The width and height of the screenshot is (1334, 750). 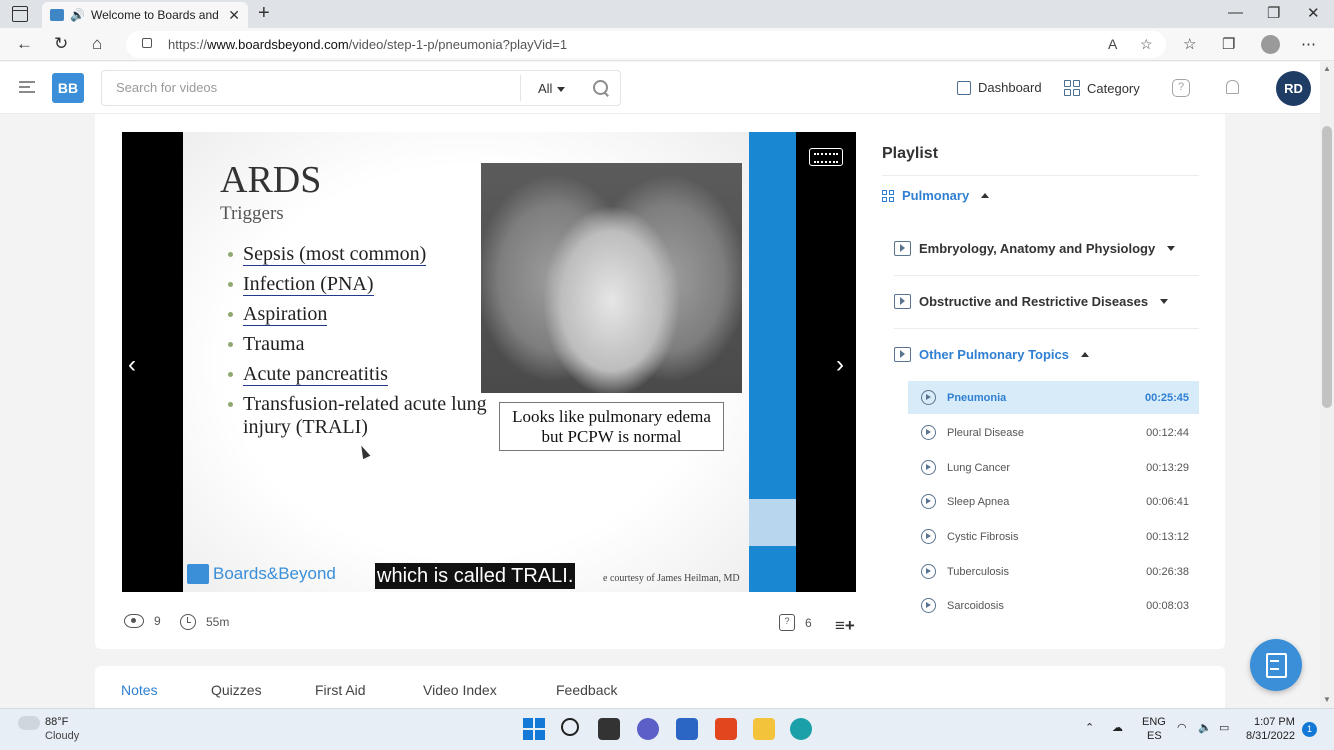 I want to click on tab-first-aid: First Aid, so click(x=340, y=690).